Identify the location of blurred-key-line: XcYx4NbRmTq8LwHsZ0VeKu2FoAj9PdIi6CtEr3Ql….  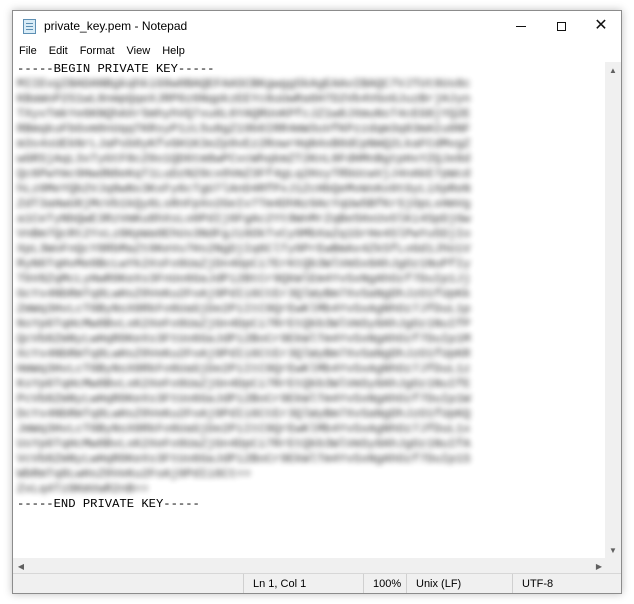
(244, 354).